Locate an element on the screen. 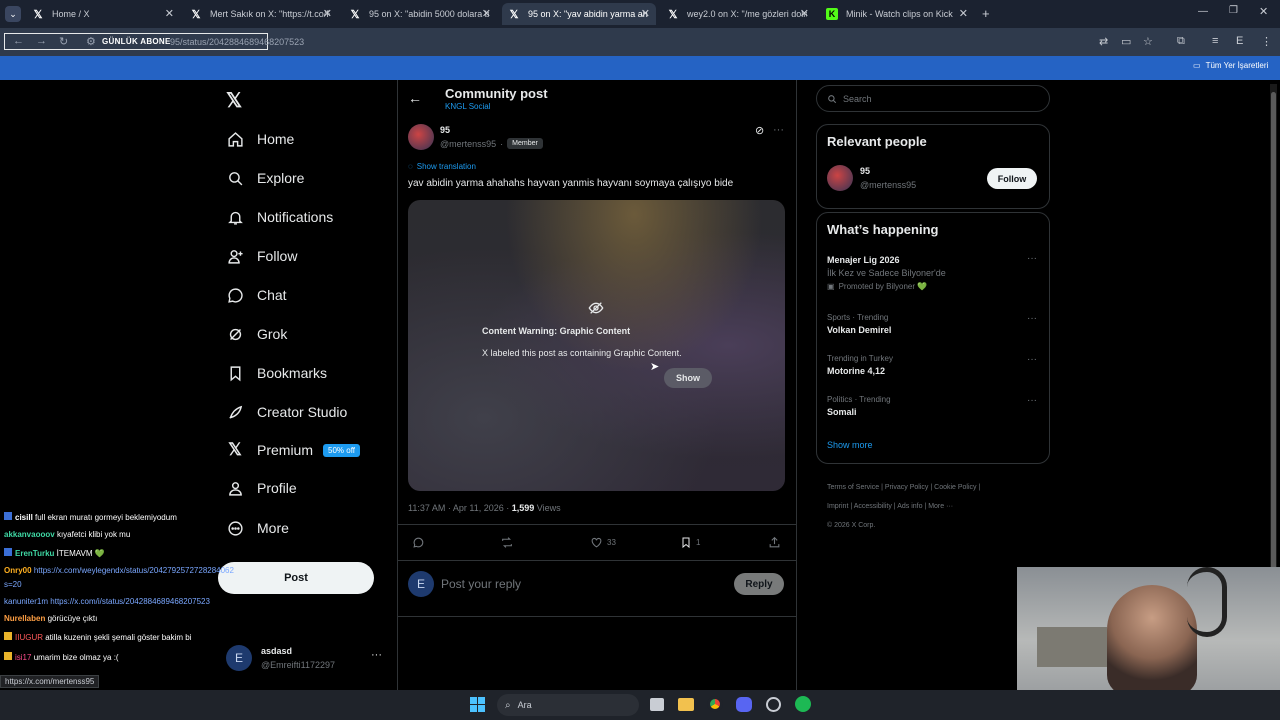 This screenshot has height=720, width=1280. back-icon: ← is located at coordinates (18, 41).